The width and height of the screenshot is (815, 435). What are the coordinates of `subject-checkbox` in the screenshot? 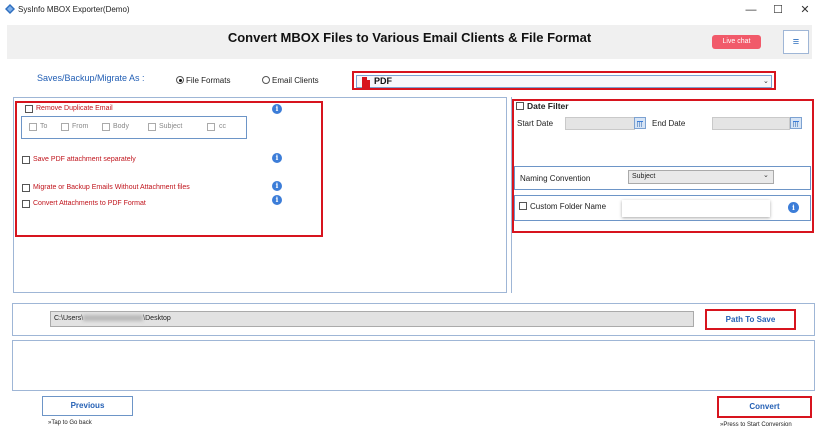 It's located at (152, 127).